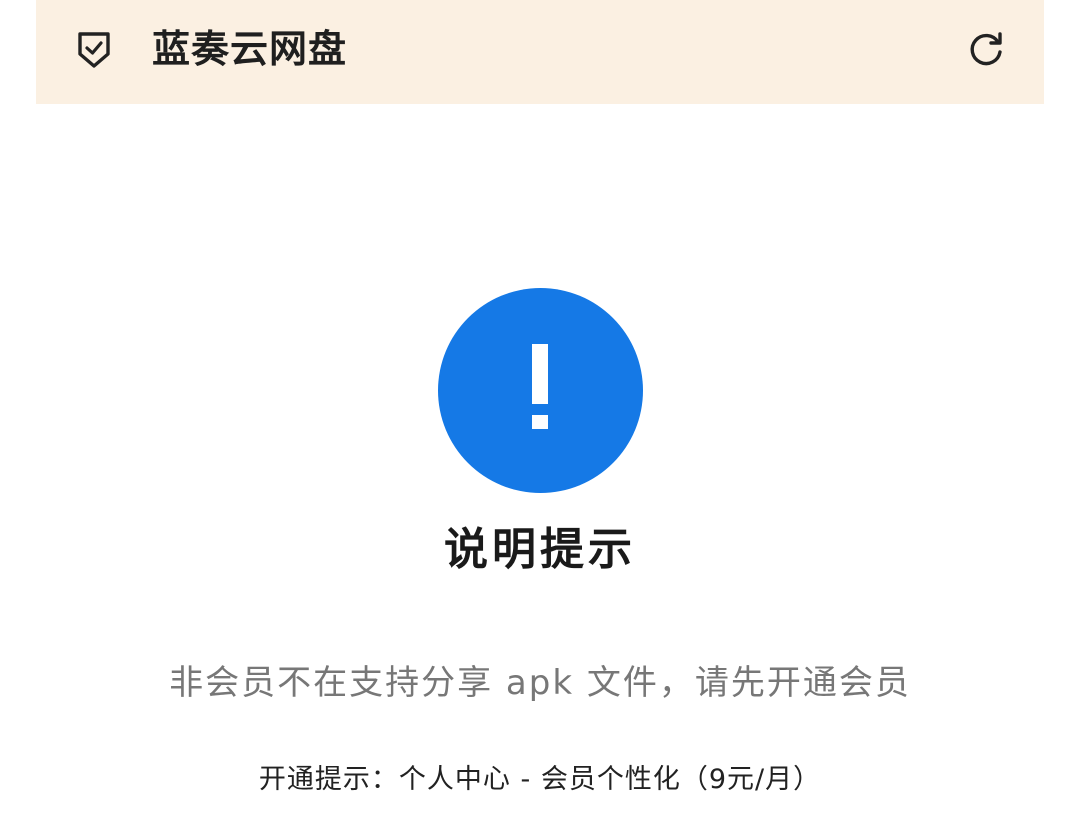 This screenshot has width=1080, height=831. Describe the element at coordinates (540, 779) in the screenshot. I see `membership-hint: 开通提示：个人中心 - 会员个性化（9元/月）` at that location.